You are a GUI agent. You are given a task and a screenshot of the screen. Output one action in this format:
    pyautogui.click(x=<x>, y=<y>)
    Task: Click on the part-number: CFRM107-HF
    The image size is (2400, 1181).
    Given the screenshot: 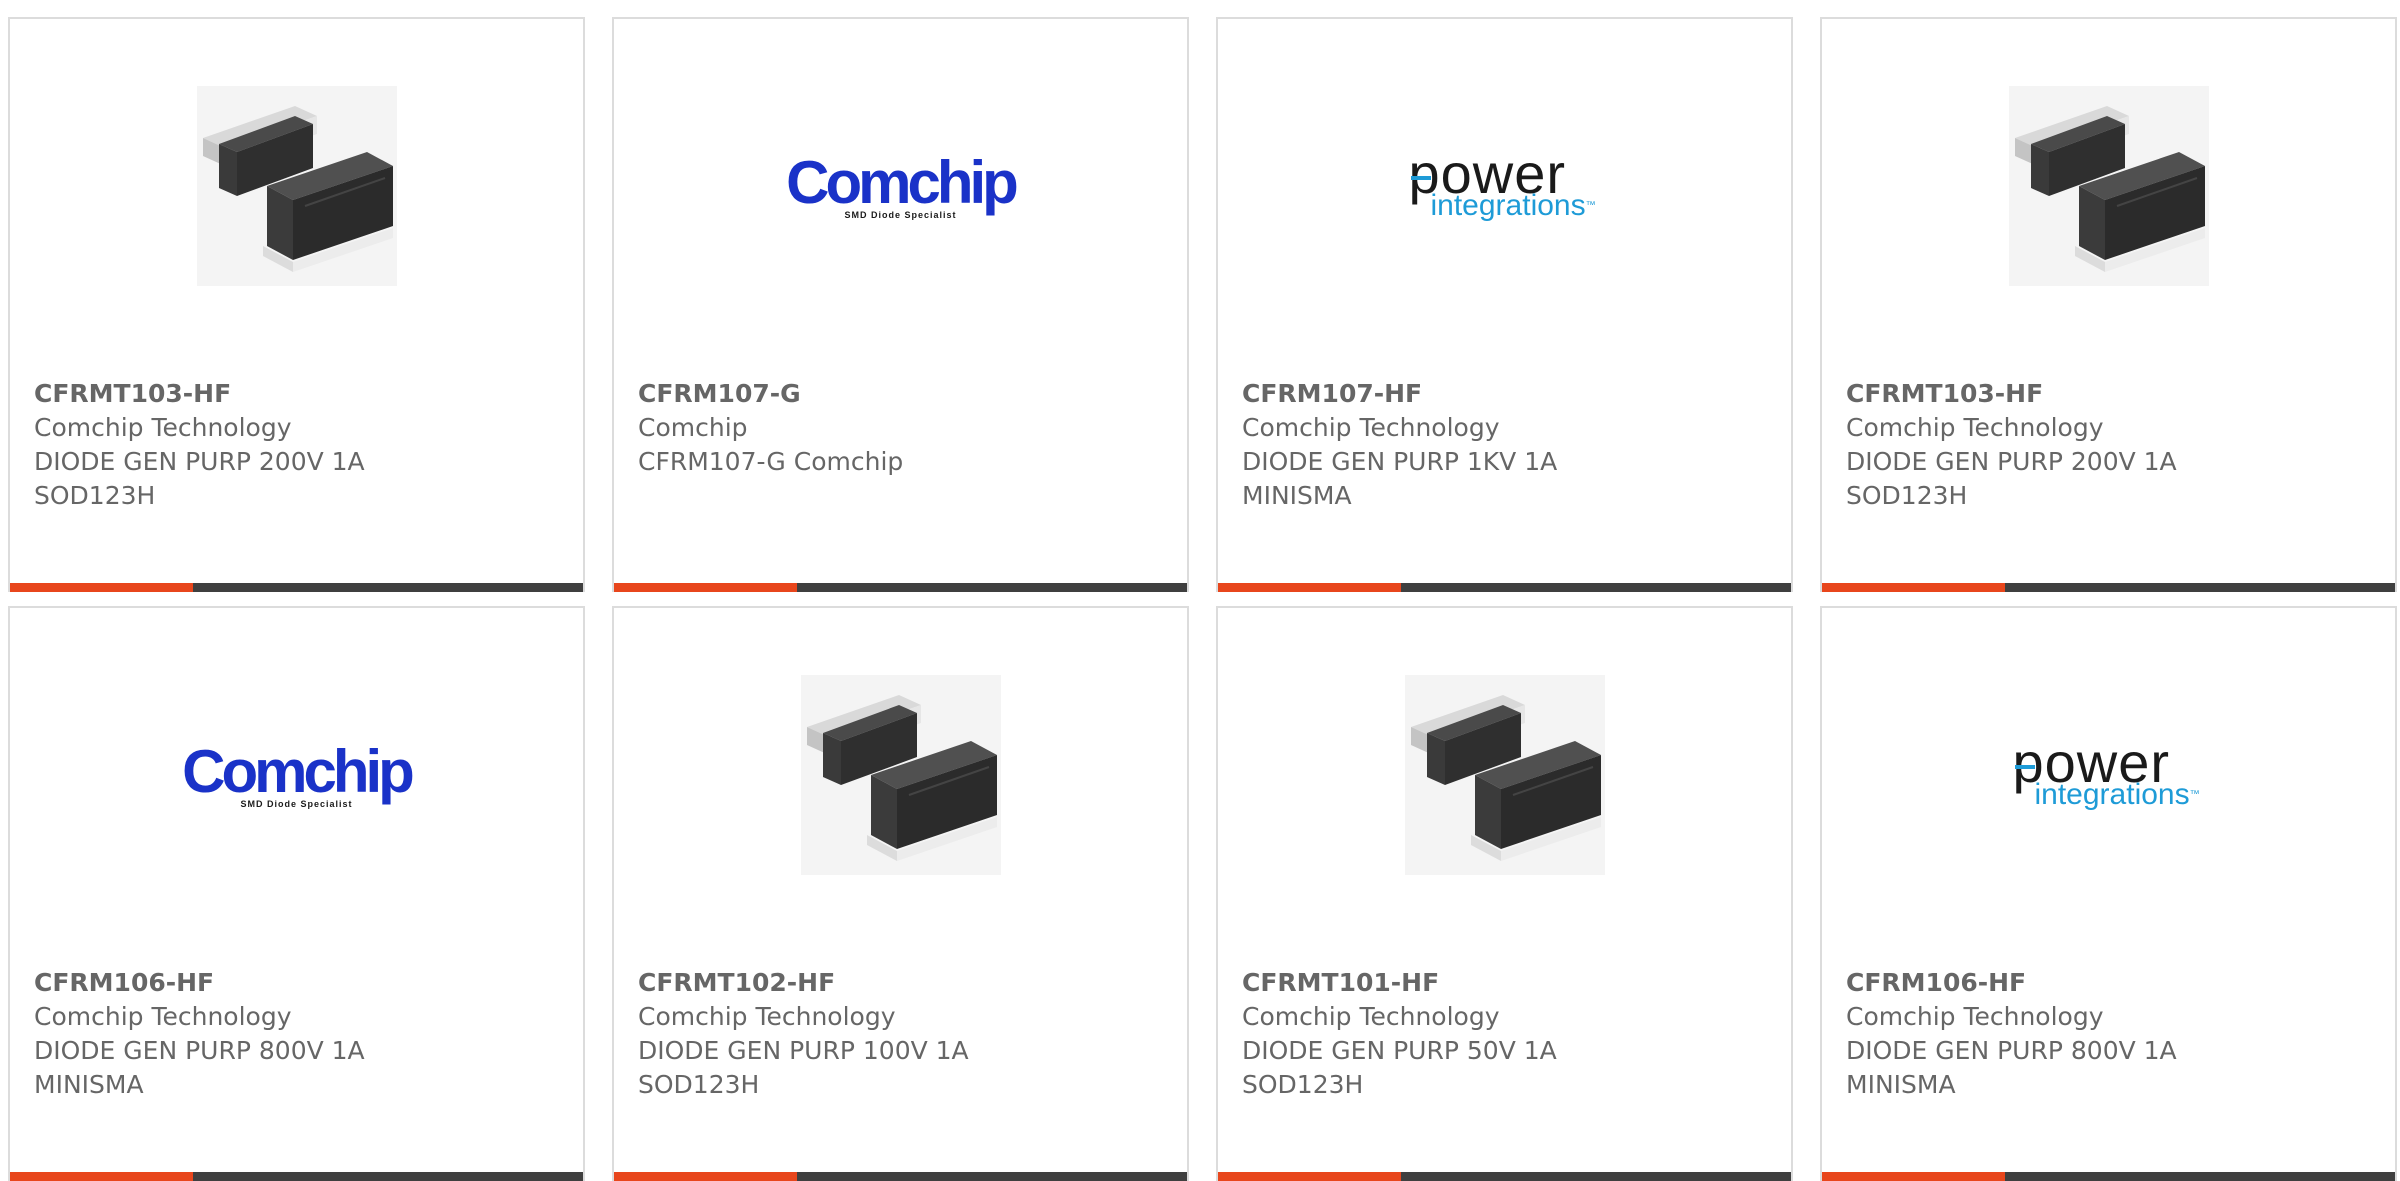 What is the action you would take?
    pyautogui.click(x=1506, y=394)
    